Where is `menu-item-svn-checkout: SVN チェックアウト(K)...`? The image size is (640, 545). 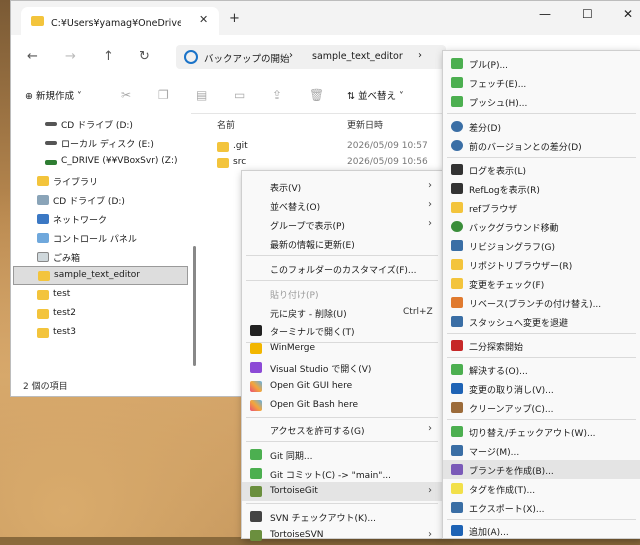
menu-item-svn-checkout: SVN チェックアウト(K)... is located at coordinates (342, 516).